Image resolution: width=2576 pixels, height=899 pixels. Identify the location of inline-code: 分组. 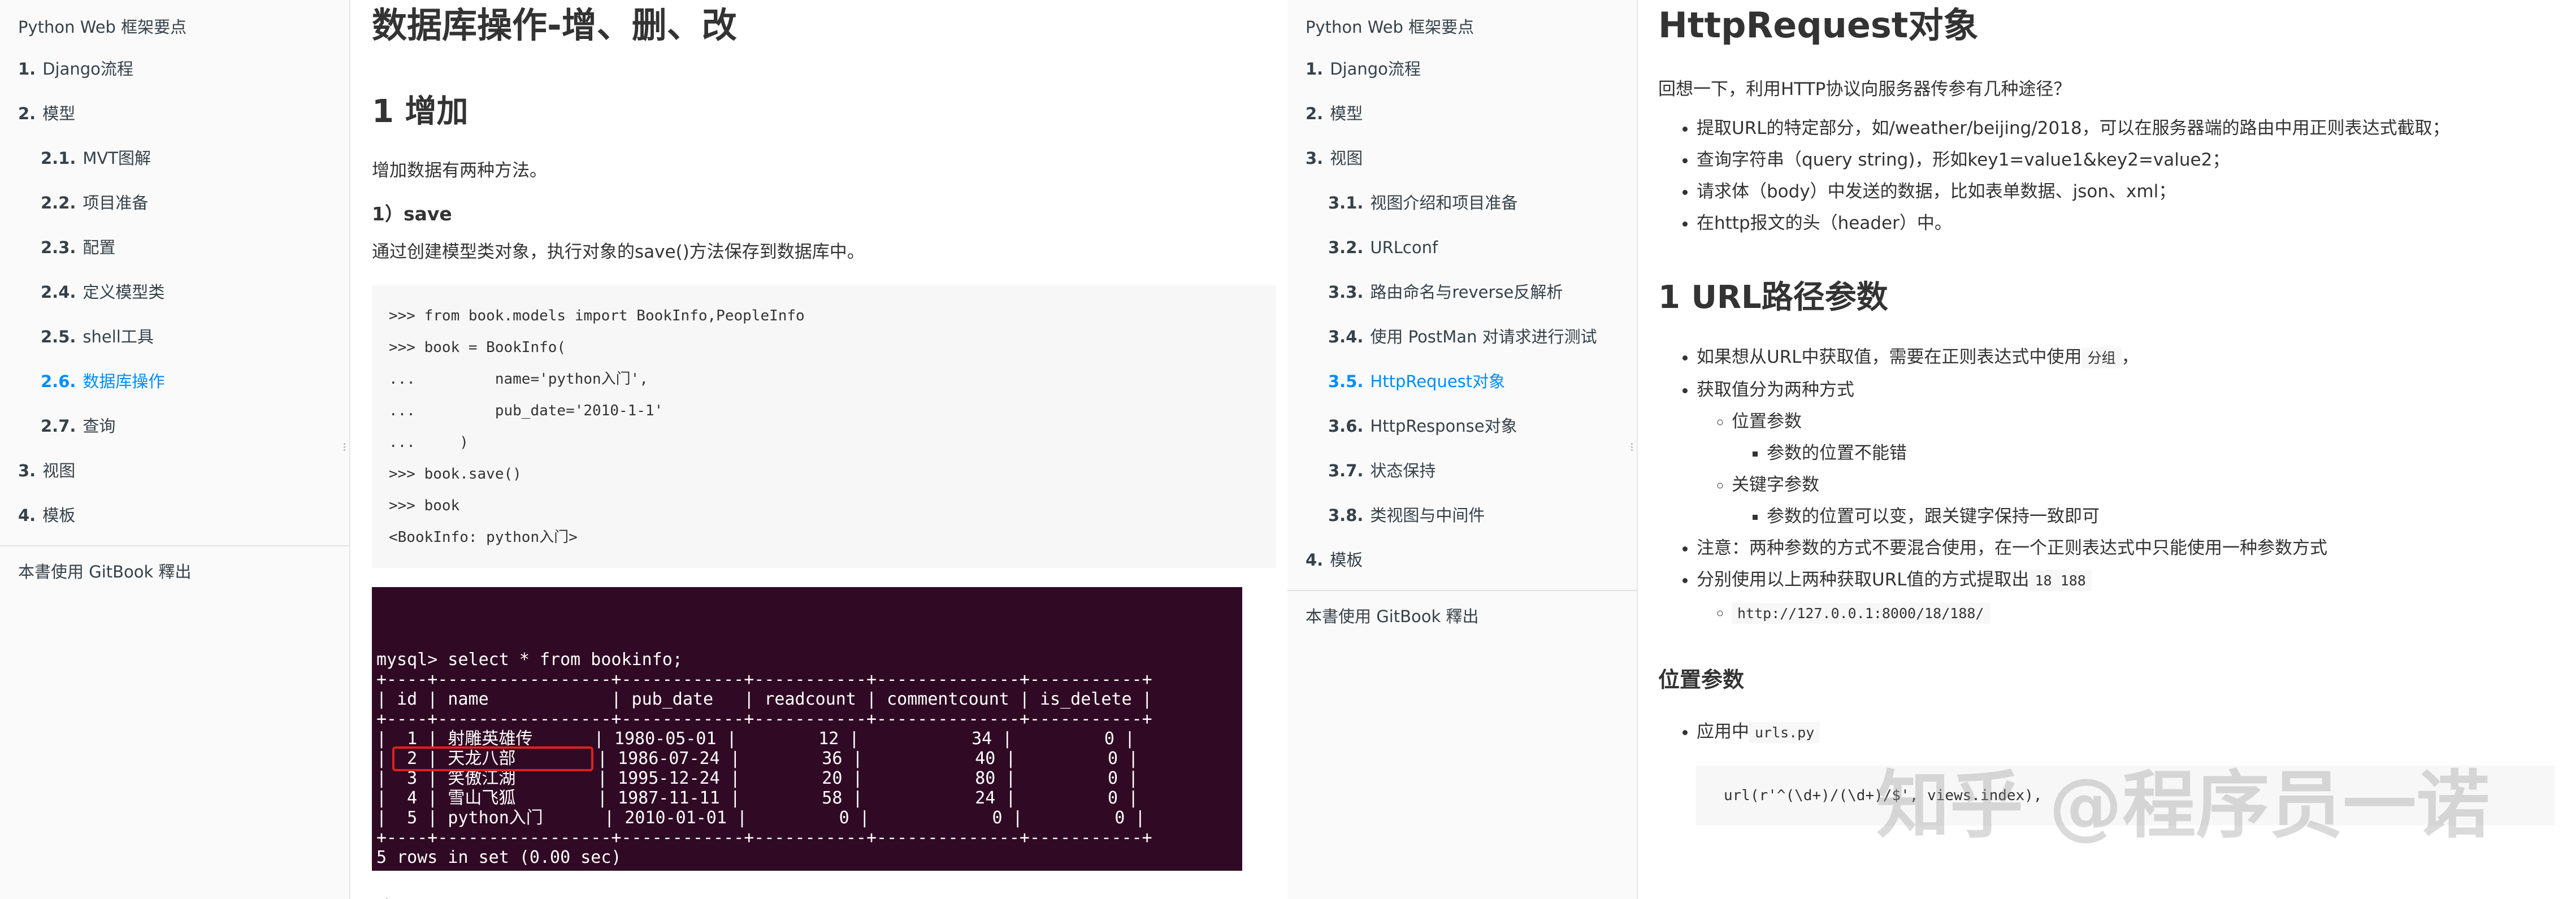
(2101, 358).